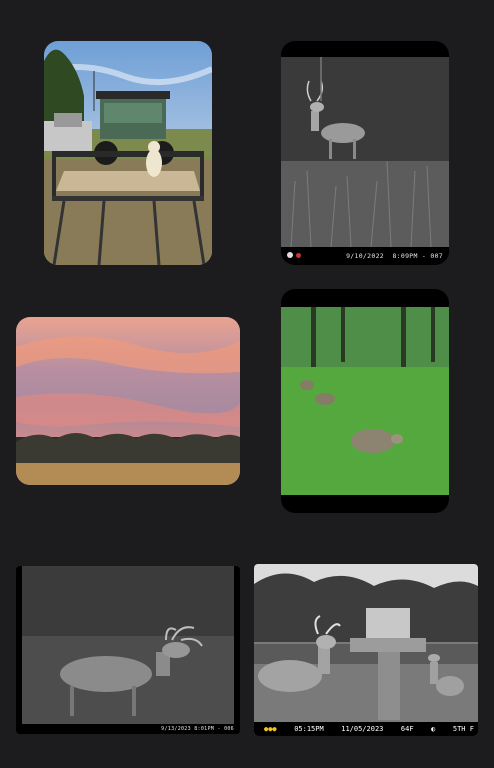  Describe the element at coordinates (128, 401) in the screenshot. I see `sunset-field-photo` at that location.